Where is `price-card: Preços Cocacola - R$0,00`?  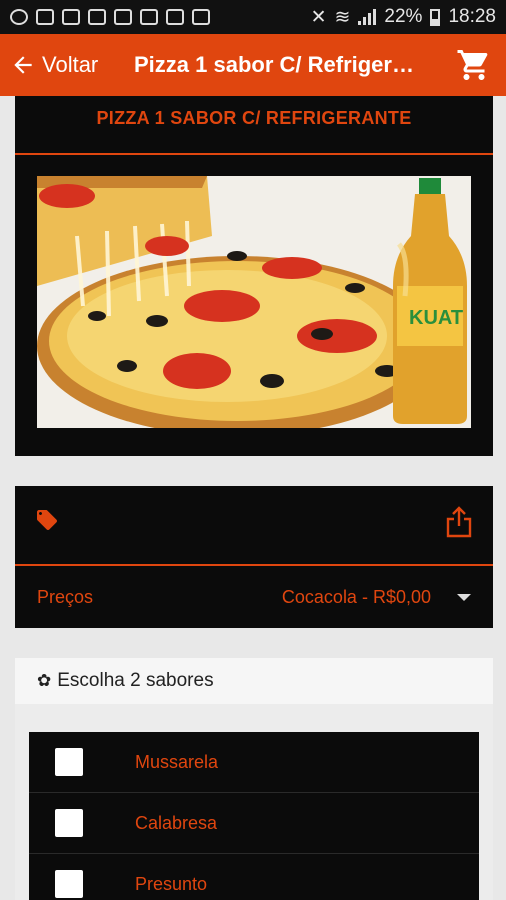 price-card: Preços Cocacola - R$0,00 is located at coordinates (254, 557).